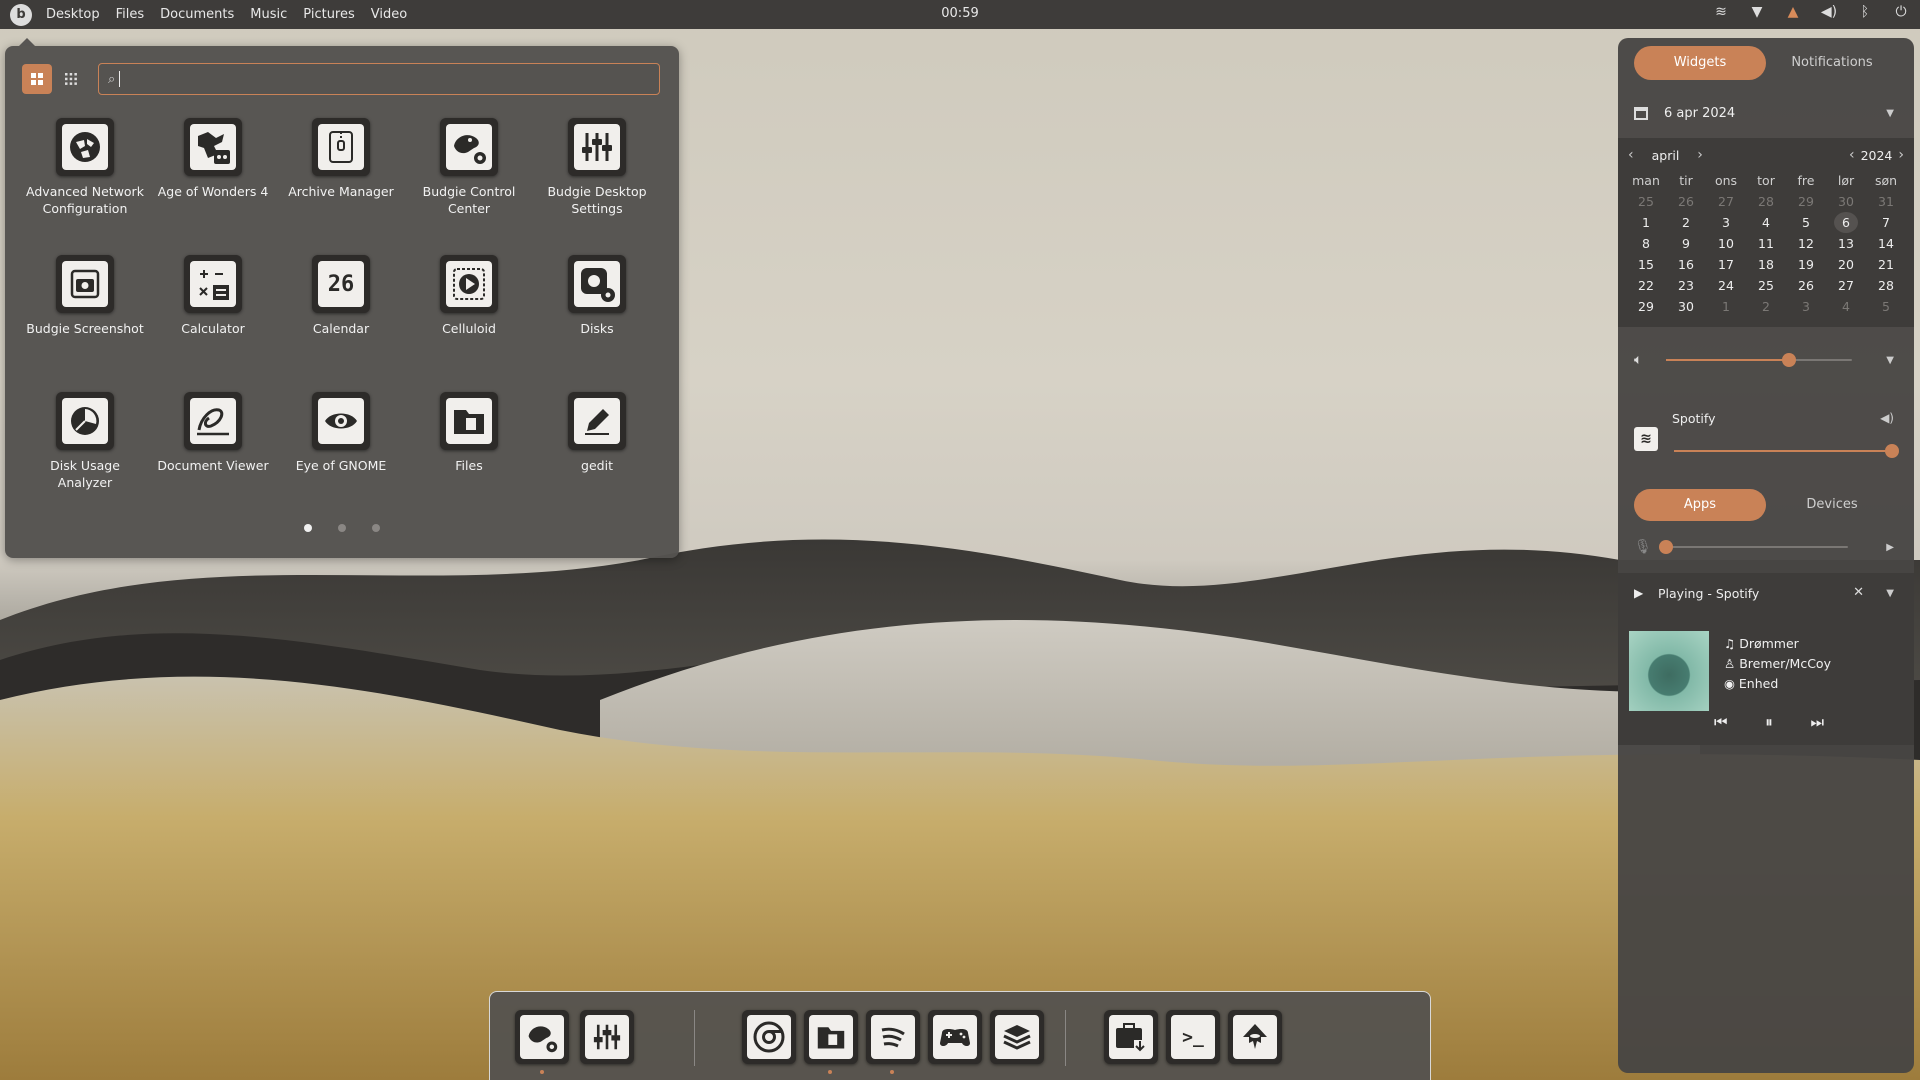  I want to click on app-eye-of-gnome: Eye of GNOME, so click(341, 433).